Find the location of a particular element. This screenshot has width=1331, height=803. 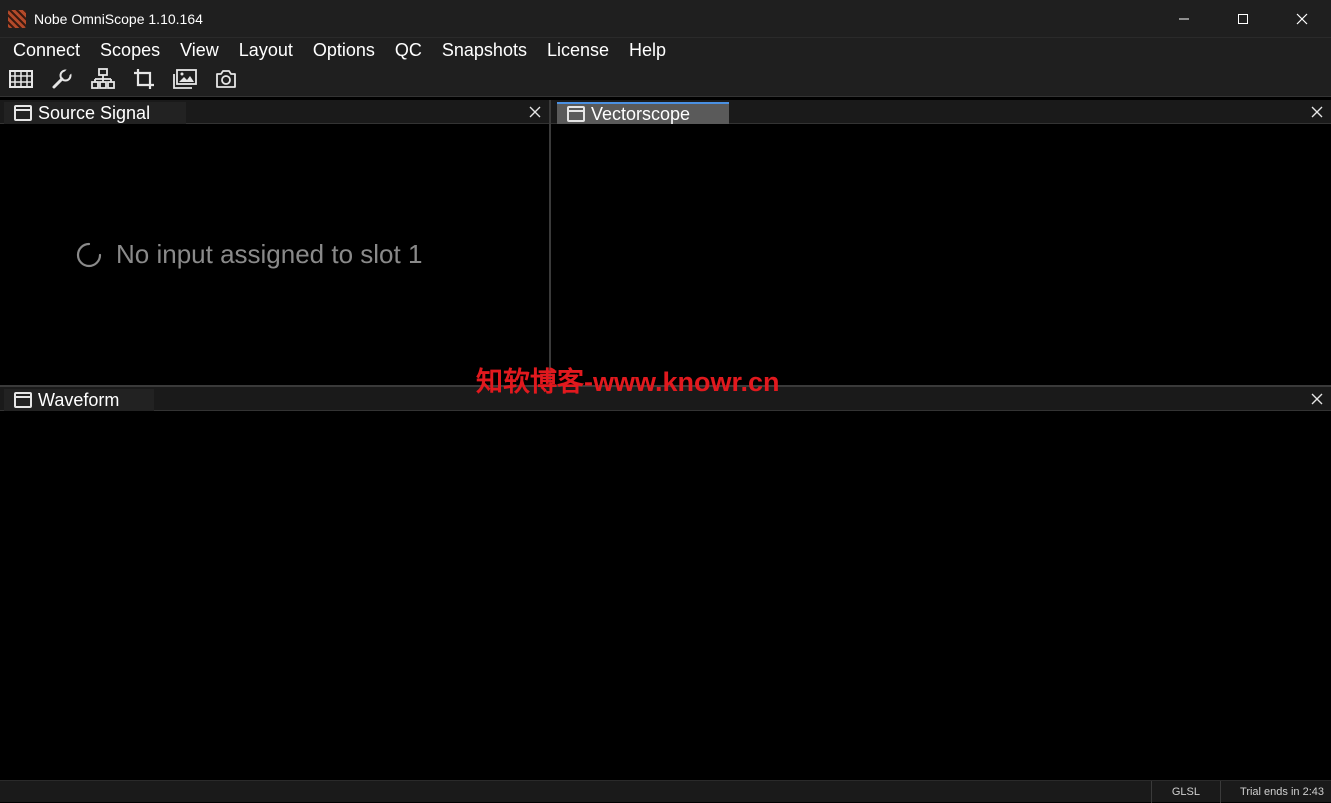

source-signal-body: No input assigned to slot 1 is located at coordinates (274, 254).